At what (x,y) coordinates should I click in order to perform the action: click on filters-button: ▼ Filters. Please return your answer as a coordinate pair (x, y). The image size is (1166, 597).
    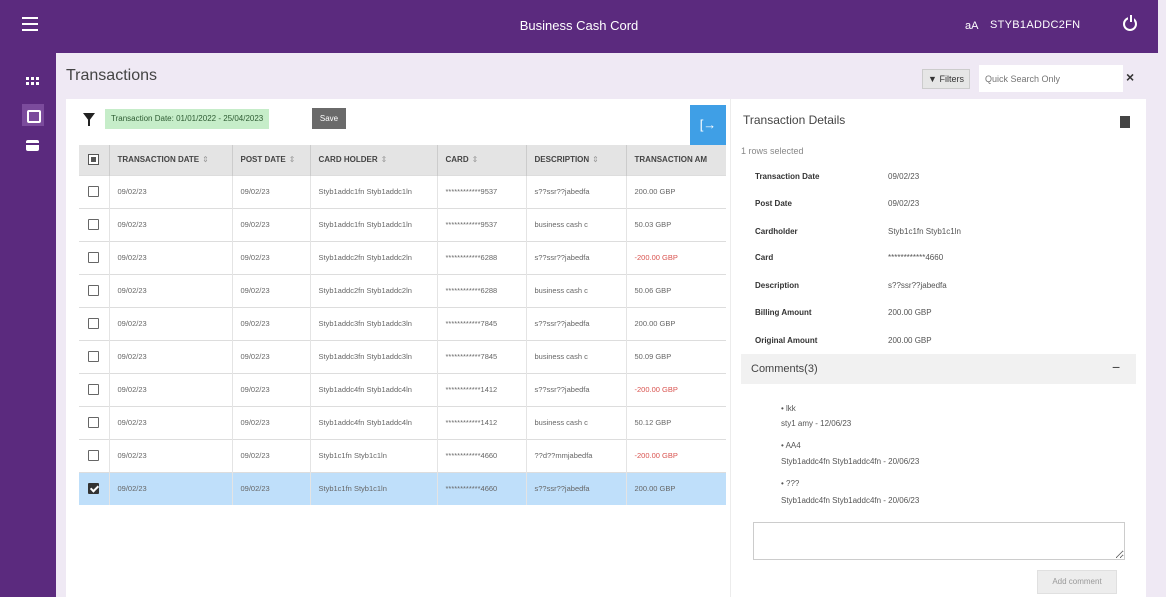
    Looking at the image, I should click on (946, 79).